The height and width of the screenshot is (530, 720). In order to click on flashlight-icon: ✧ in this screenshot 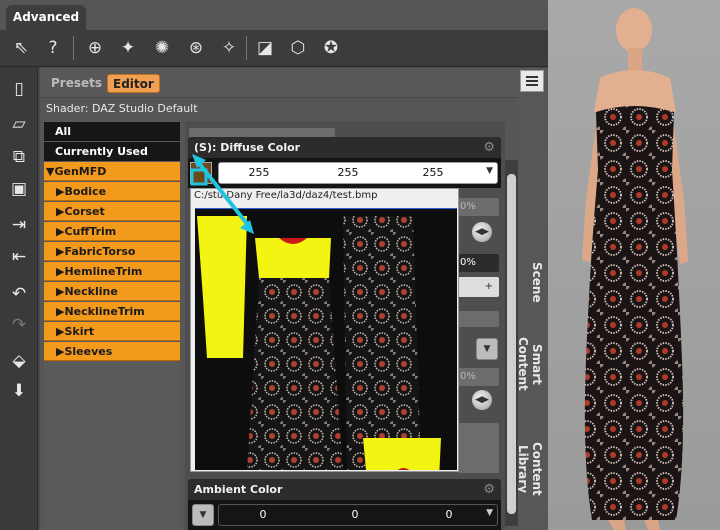, I will do `click(229, 48)`.